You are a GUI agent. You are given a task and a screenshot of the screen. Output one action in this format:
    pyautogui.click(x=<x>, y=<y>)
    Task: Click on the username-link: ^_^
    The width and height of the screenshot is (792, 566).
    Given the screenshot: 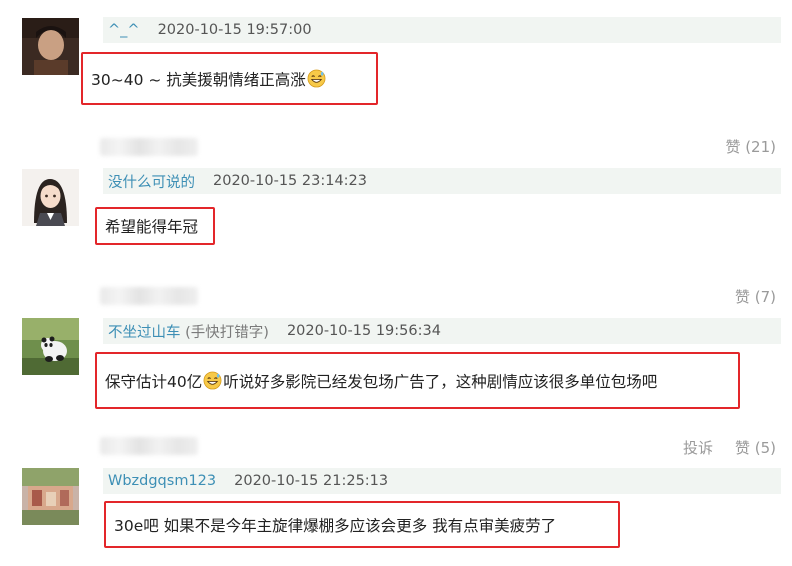 What is the action you would take?
    pyautogui.click(x=124, y=30)
    